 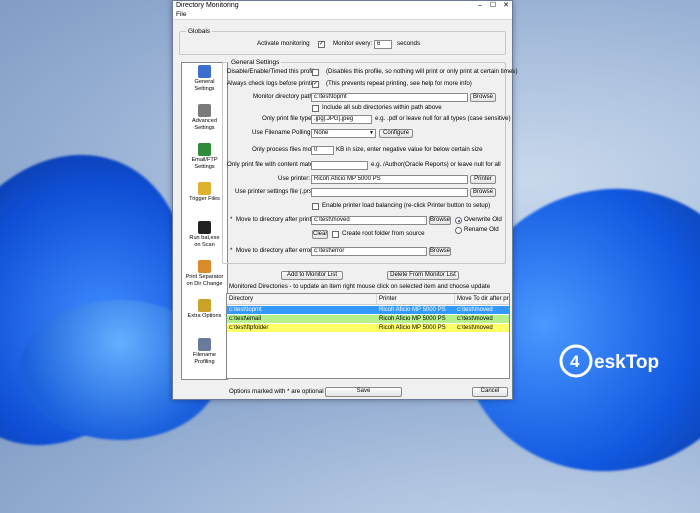 I want to click on printer-input: Ricoh Aficio MP 5000 PS, so click(x=389, y=179).